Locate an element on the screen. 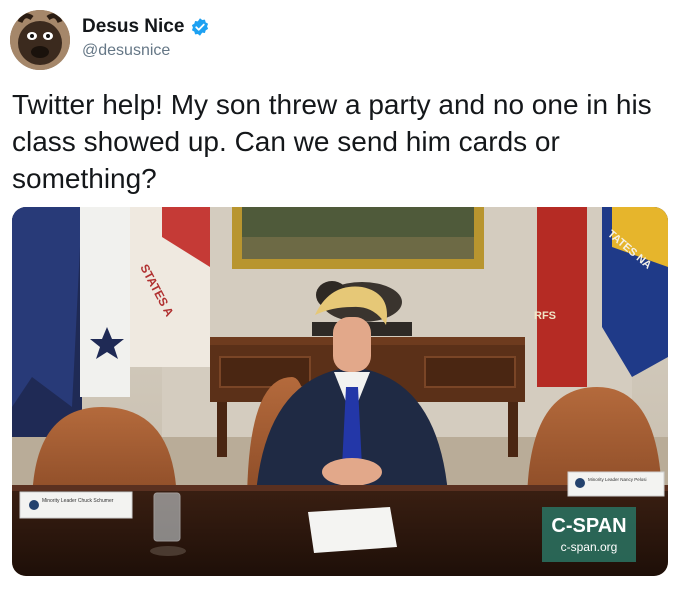 The image size is (680, 592). author-name-row: Desus Nice is located at coordinates (146, 27).